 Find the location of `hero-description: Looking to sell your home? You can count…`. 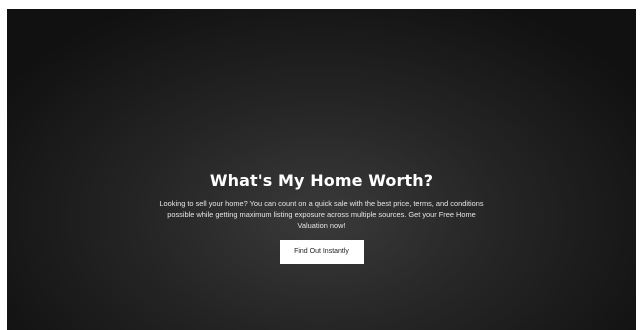

hero-description: Looking to sell your home? You can count… is located at coordinates (321, 214).